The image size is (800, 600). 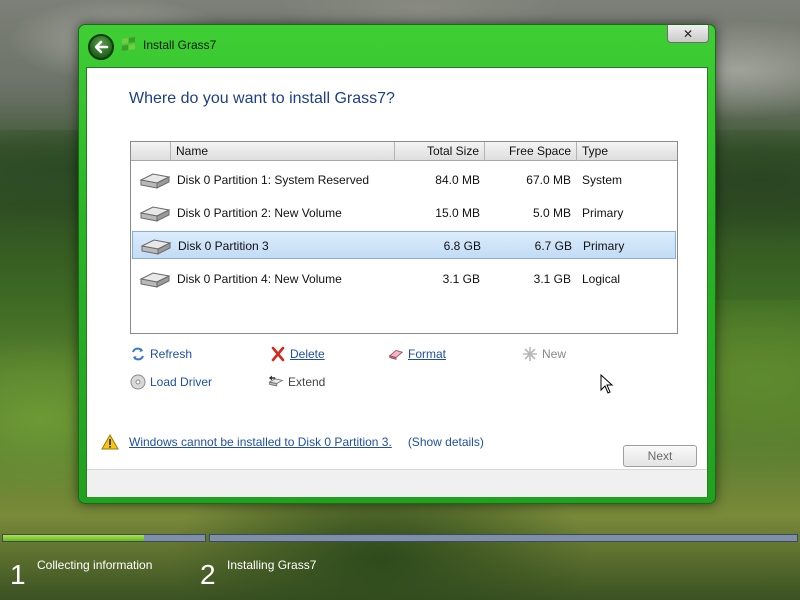 I want to click on new-label: New, so click(x=554, y=354).